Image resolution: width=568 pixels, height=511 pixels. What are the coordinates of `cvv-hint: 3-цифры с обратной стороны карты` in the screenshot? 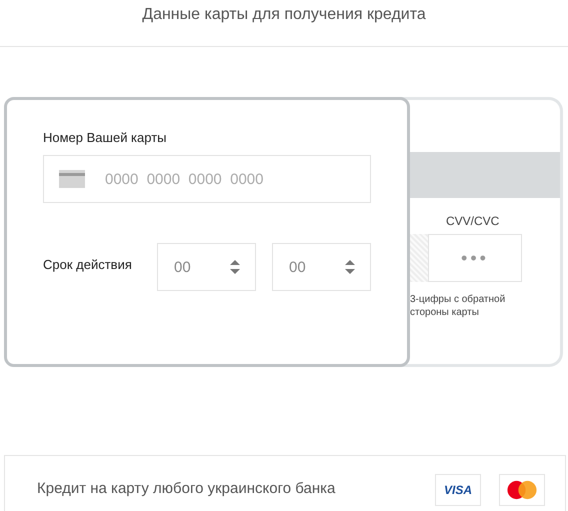 It's located at (458, 306).